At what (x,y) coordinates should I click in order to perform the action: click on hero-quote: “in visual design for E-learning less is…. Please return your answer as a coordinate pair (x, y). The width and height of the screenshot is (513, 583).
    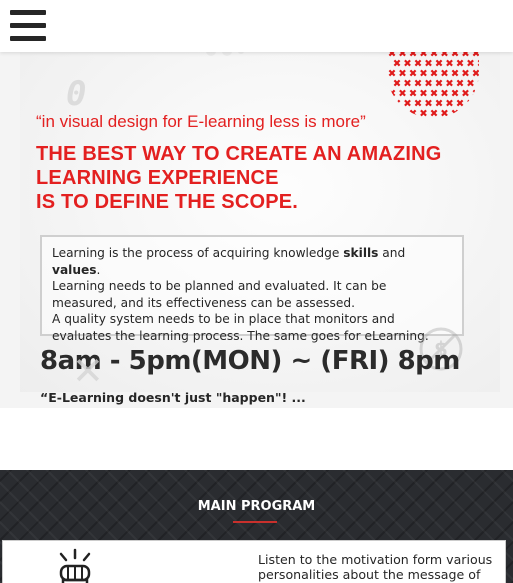
    Looking at the image, I should click on (201, 121).